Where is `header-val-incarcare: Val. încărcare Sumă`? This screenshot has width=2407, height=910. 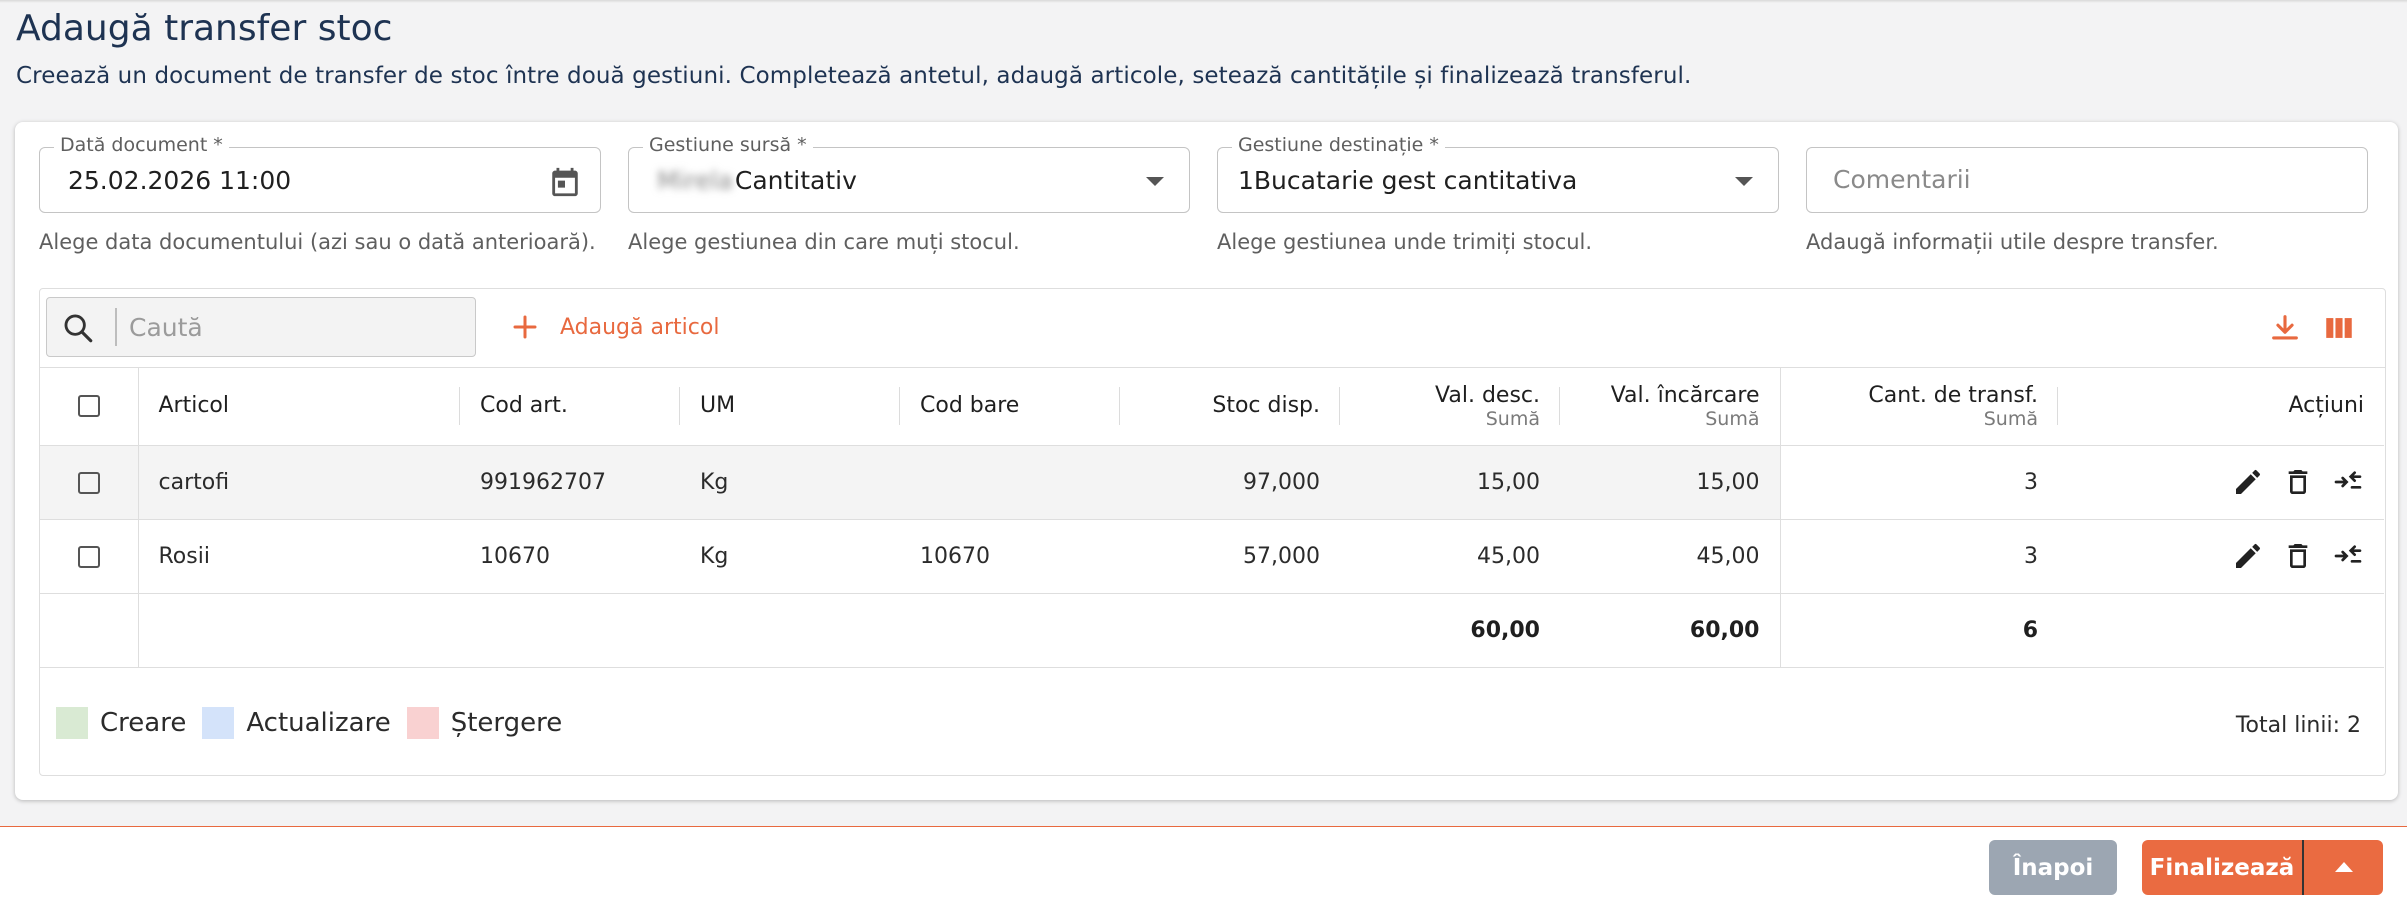 header-val-incarcare: Val. încărcare Sumă is located at coordinates (1670, 406).